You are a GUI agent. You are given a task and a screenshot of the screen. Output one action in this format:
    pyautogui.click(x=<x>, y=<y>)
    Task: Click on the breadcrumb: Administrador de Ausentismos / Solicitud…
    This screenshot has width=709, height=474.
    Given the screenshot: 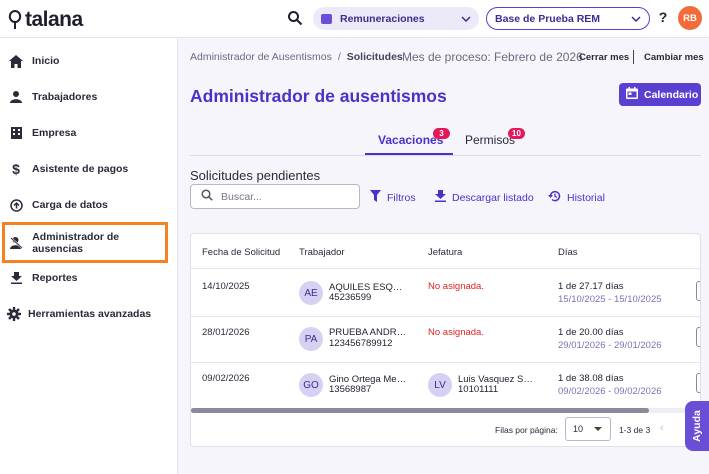 What is the action you would take?
    pyautogui.click(x=296, y=57)
    